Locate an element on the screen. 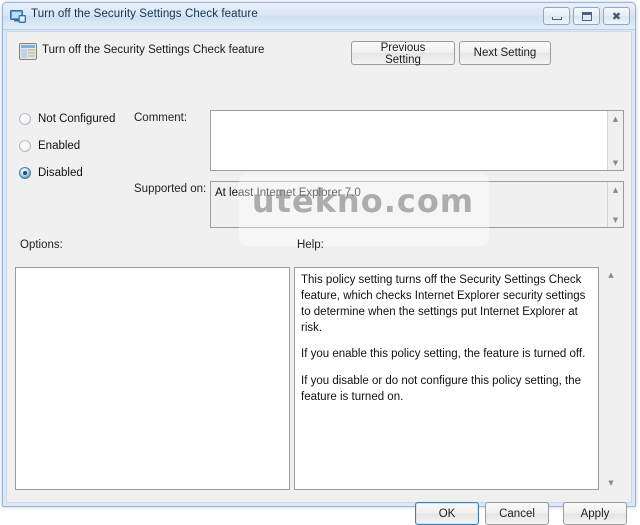  next-setting-button: Next Setting is located at coordinates (505, 53).